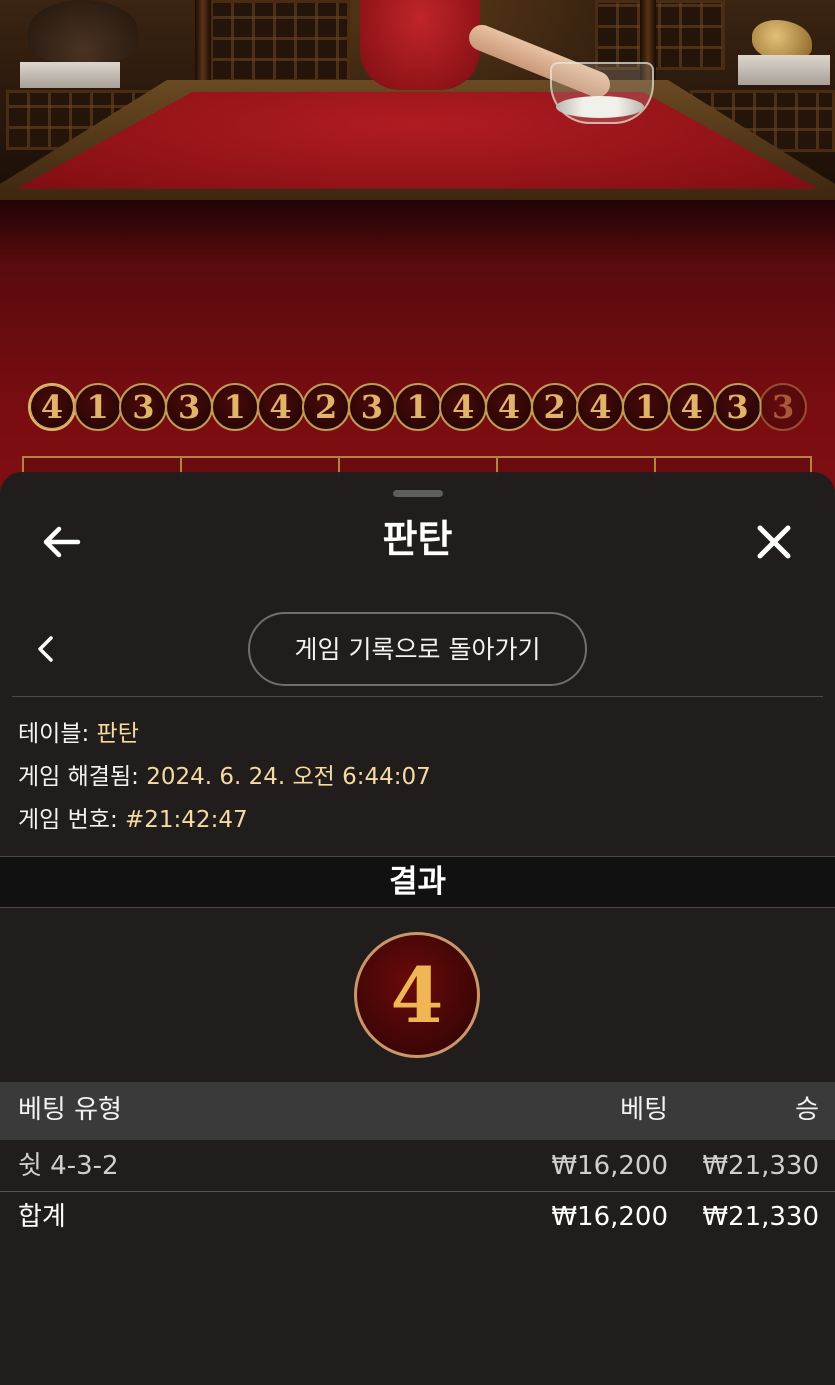  Describe the element at coordinates (70, 1110) in the screenshot. I see `header-bet-type: 베팅 유형` at that location.